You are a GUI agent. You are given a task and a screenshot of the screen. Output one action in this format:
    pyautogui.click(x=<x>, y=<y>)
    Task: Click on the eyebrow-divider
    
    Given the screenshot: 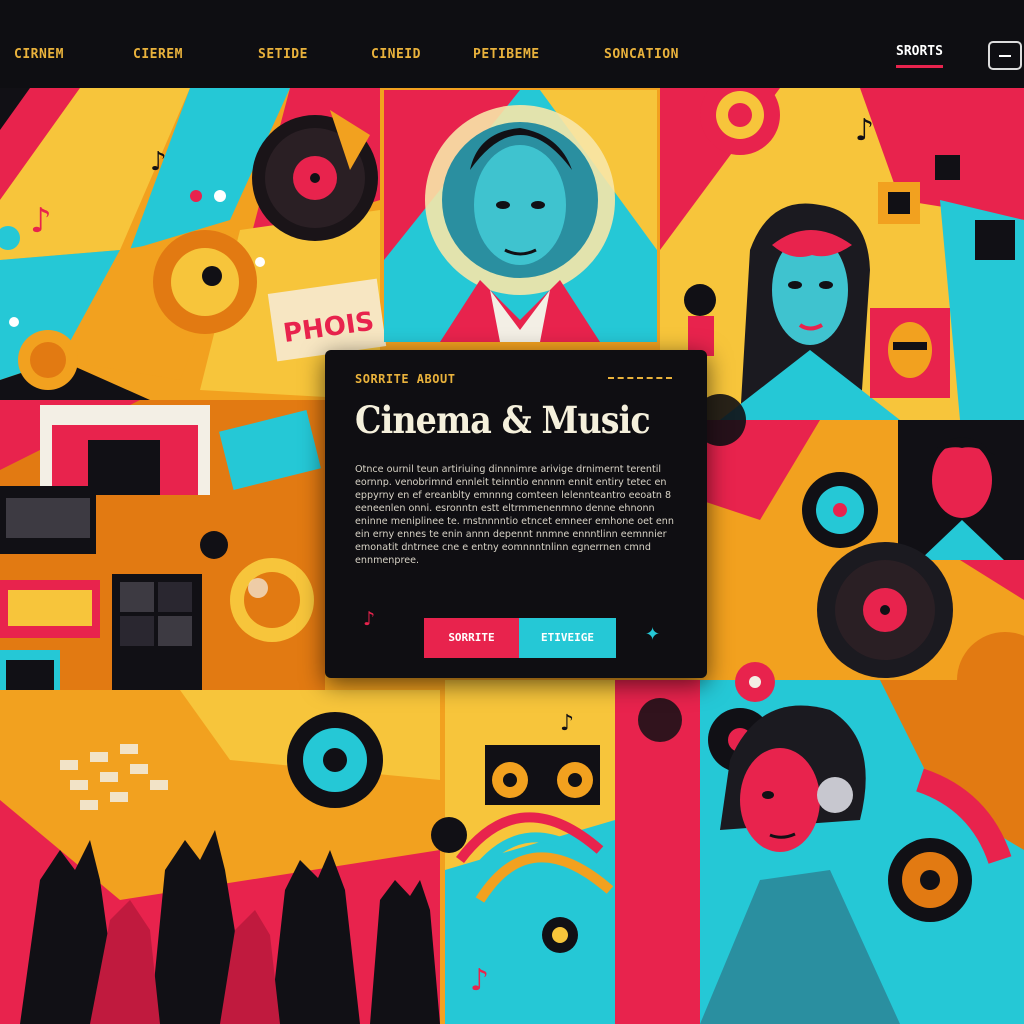 What is the action you would take?
    pyautogui.click(x=640, y=378)
    